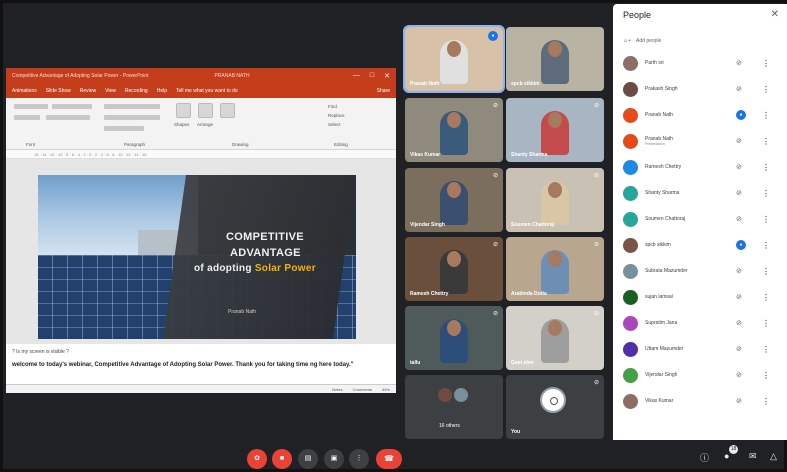 Image resolution: width=787 pixels, height=472 pixels. What do you see at coordinates (454, 407) in the screenshot?
I see `video-tile: 16 others` at bounding box center [454, 407].